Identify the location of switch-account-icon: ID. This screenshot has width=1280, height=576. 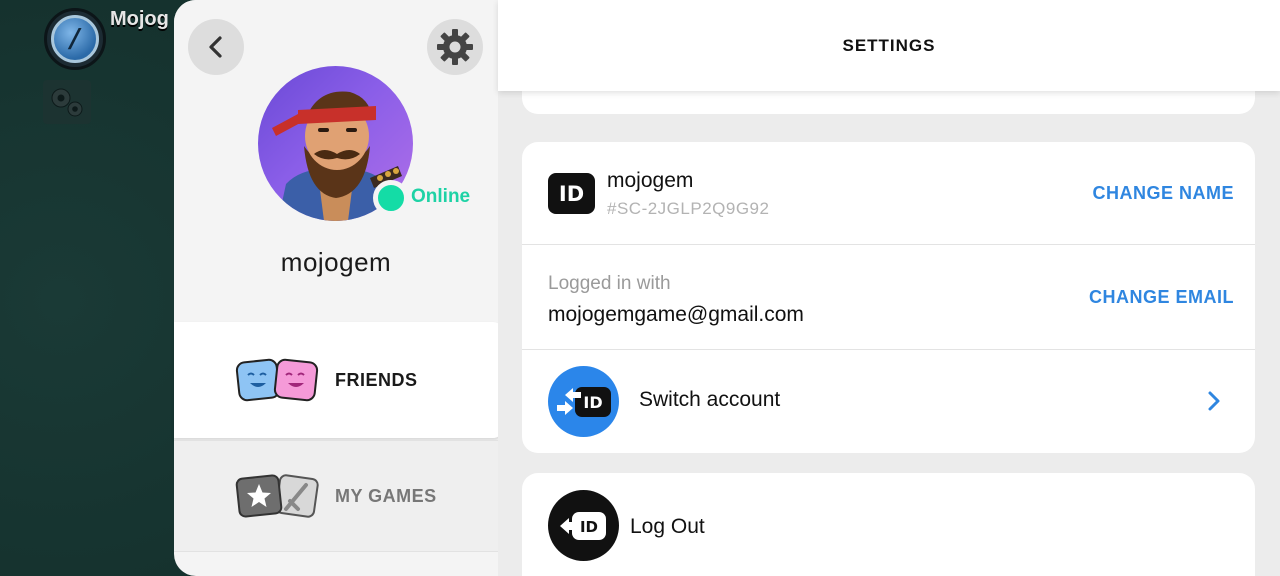
(583, 401).